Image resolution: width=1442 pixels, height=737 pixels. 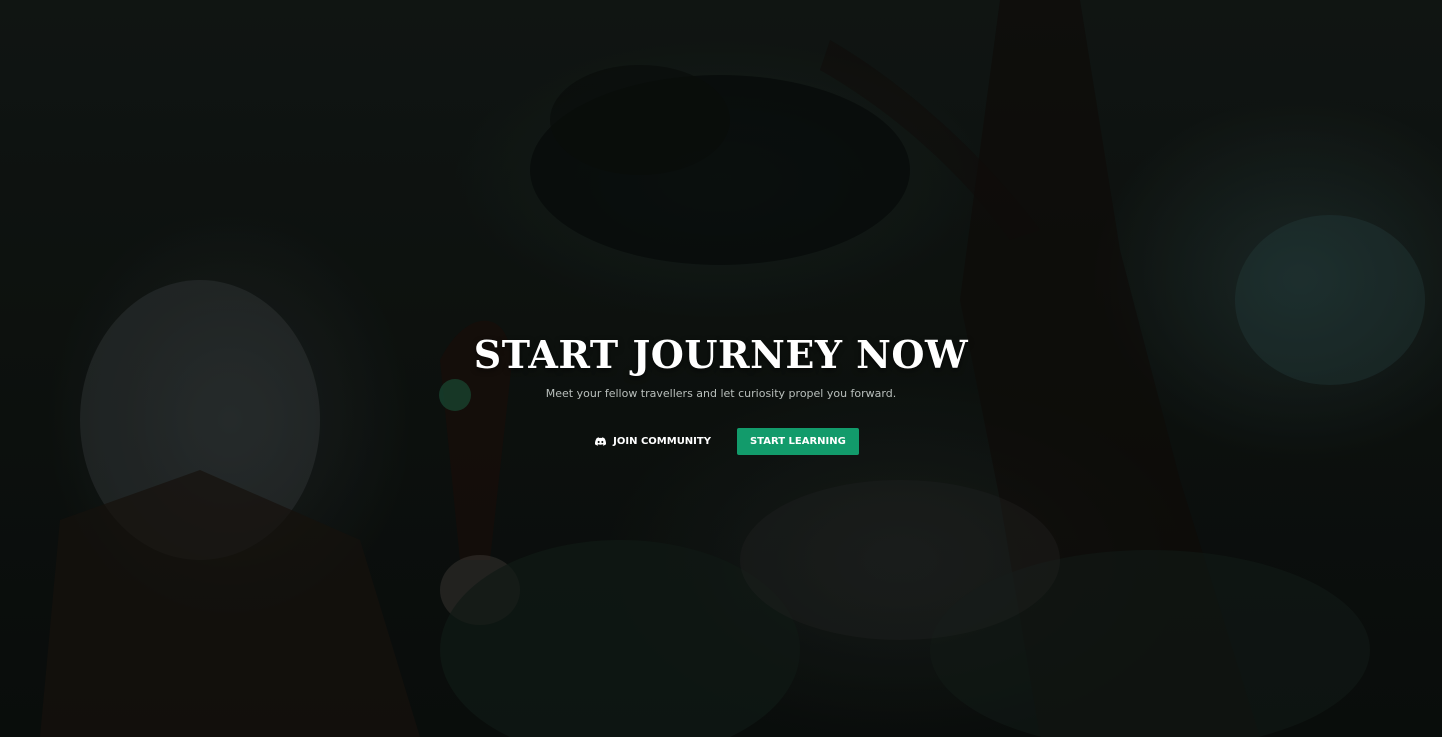 What do you see at coordinates (662, 441) in the screenshot?
I see `join-community-label: JOIN COMMUNITY` at bounding box center [662, 441].